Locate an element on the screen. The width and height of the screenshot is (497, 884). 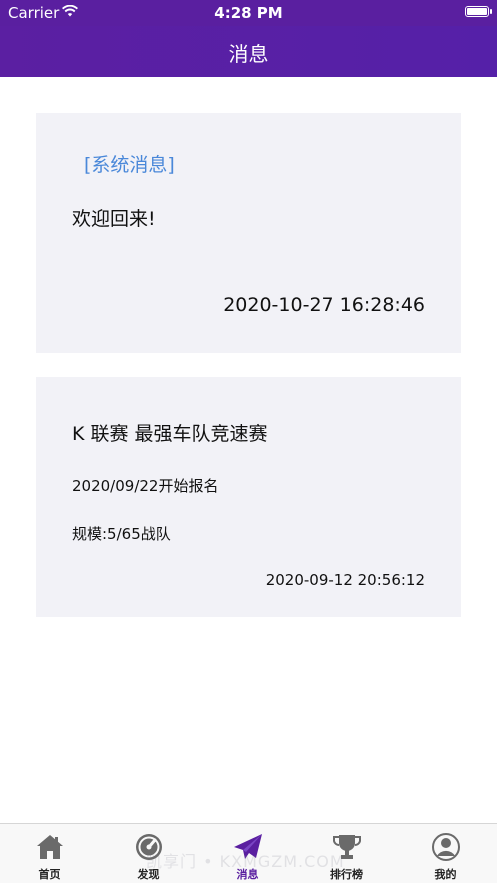
profile-icon is located at coordinates (445, 847).